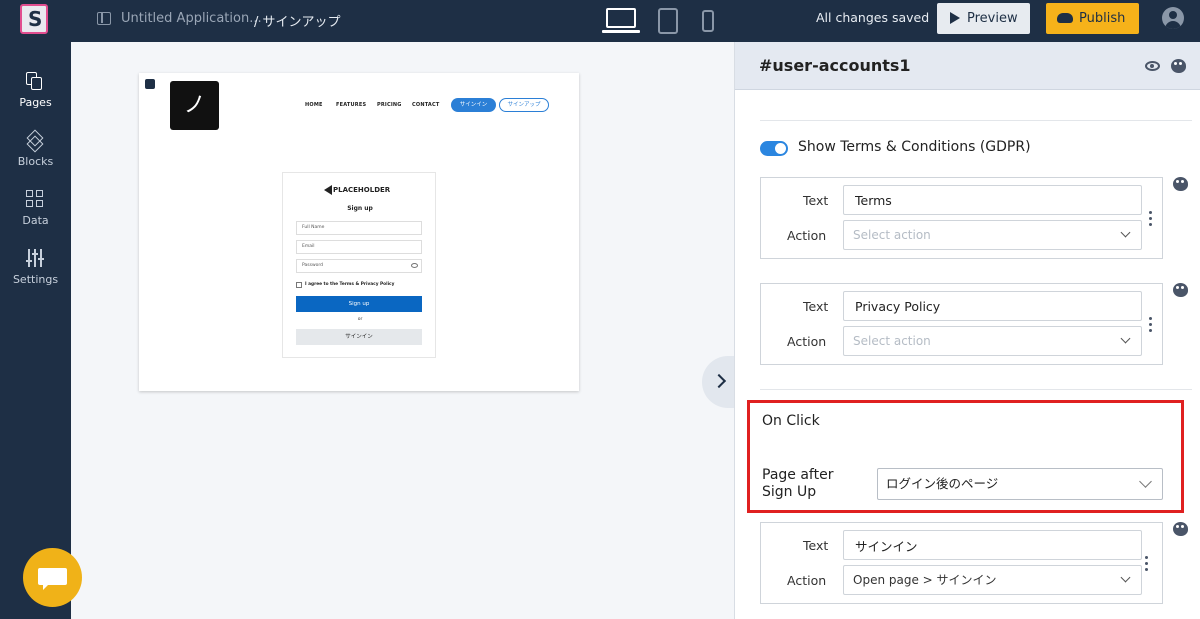 This screenshot has width=1200, height=619. I want to click on cloud-upload-icon, so click(1065, 18).